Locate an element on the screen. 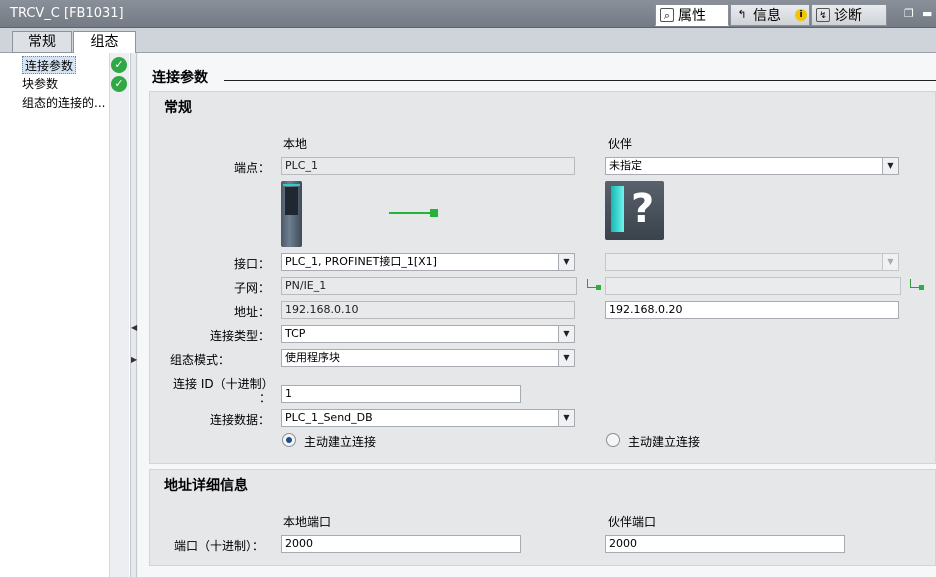 The height and width of the screenshot is (577, 936). tab-info-label: 信息 is located at coordinates (767, 16).